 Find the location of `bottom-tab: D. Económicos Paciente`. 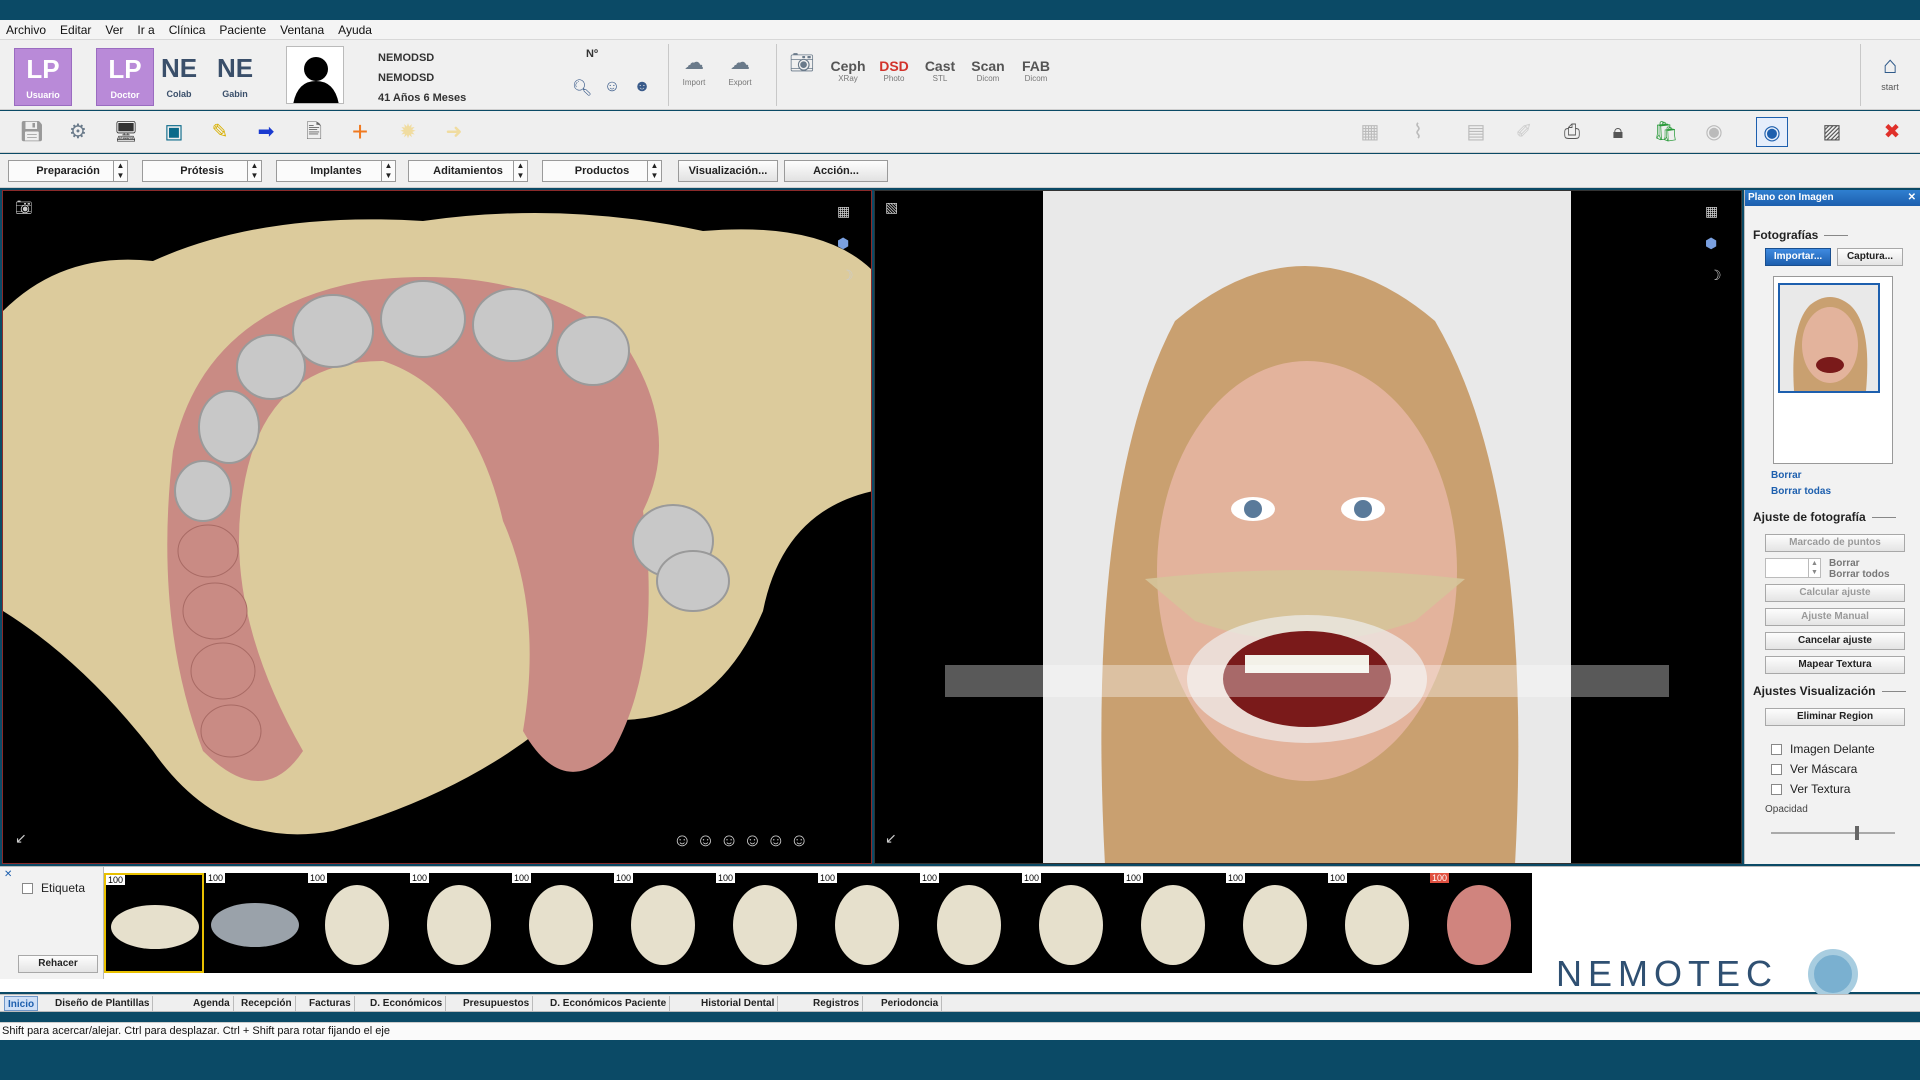

bottom-tab: D. Económicos Paciente is located at coordinates (609, 1003).